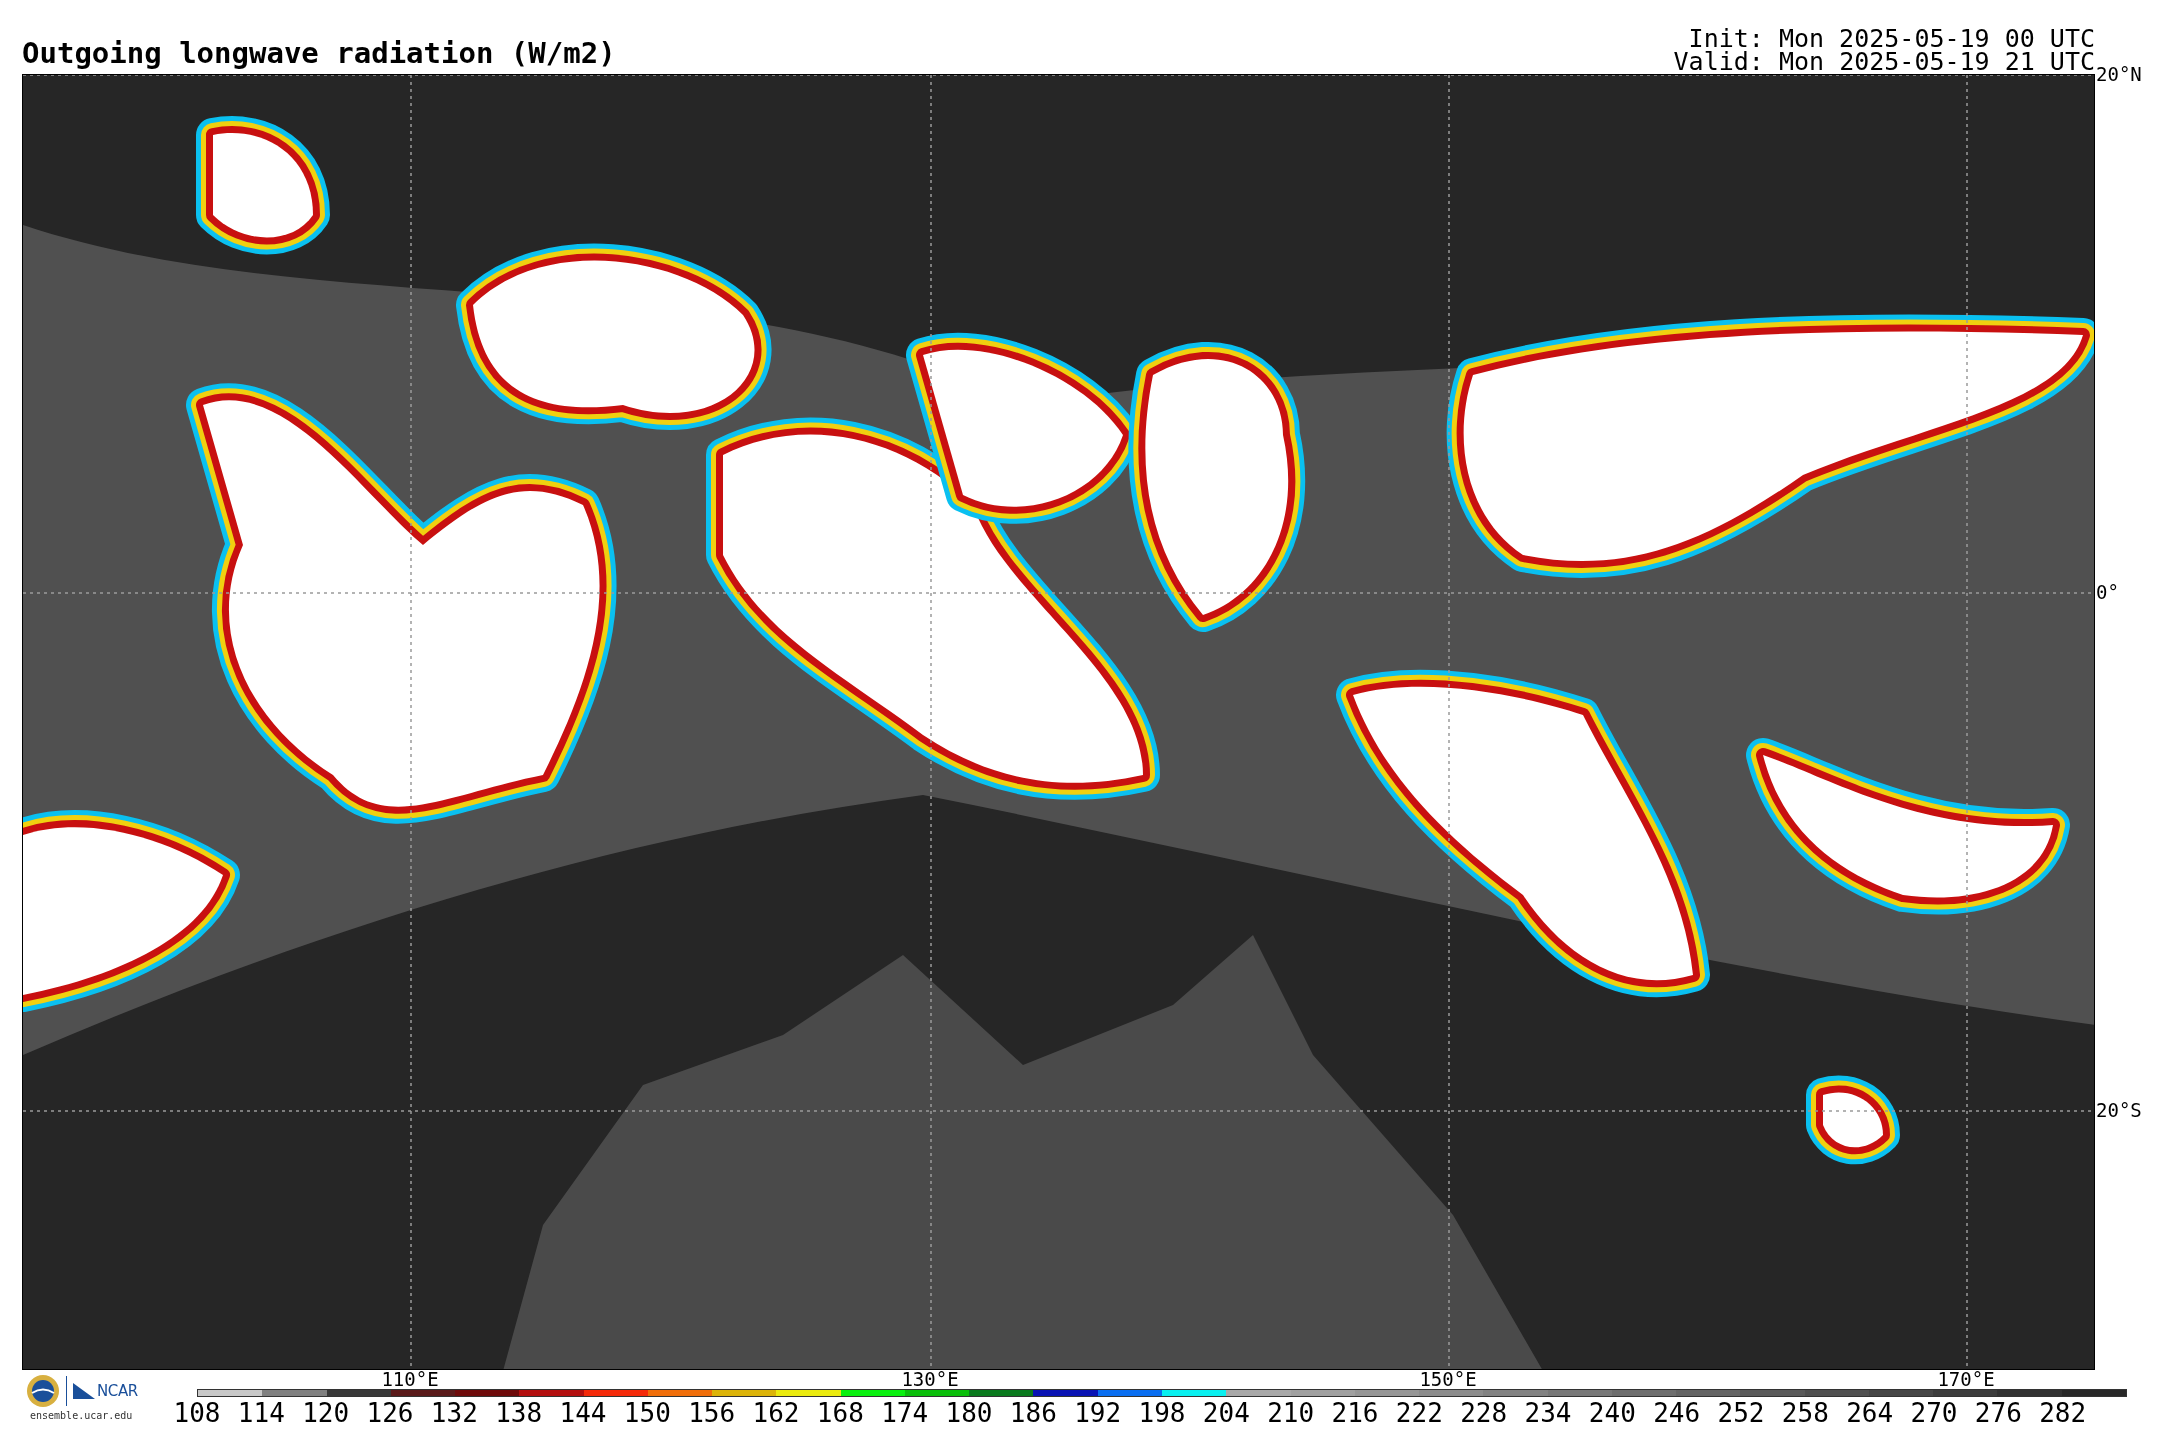 Image resolution: width=2160 pixels, height=1433 pixels. I want to click on legend-value: 174, so click(905, 1413).